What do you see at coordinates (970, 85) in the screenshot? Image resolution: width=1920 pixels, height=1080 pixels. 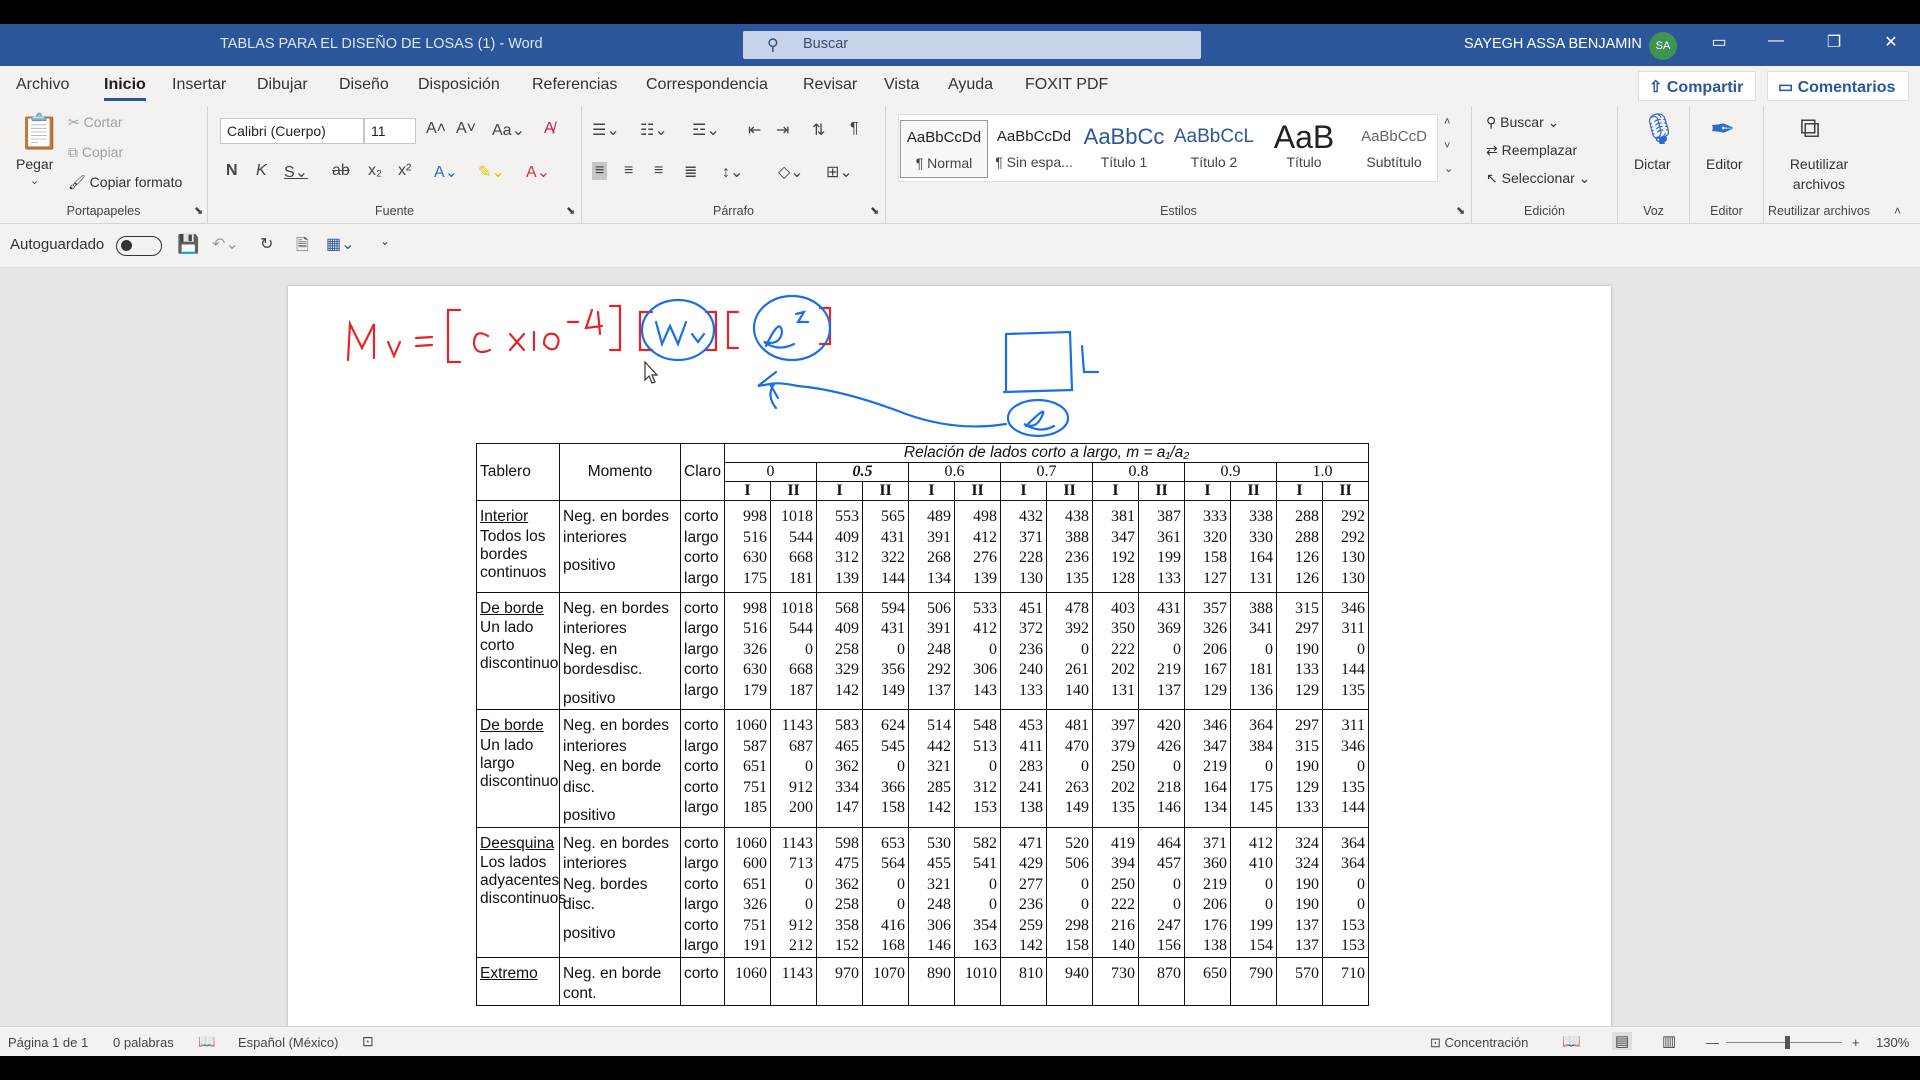 I see `tab-ayuda: Ayuda` at bounding box center [970, 85].